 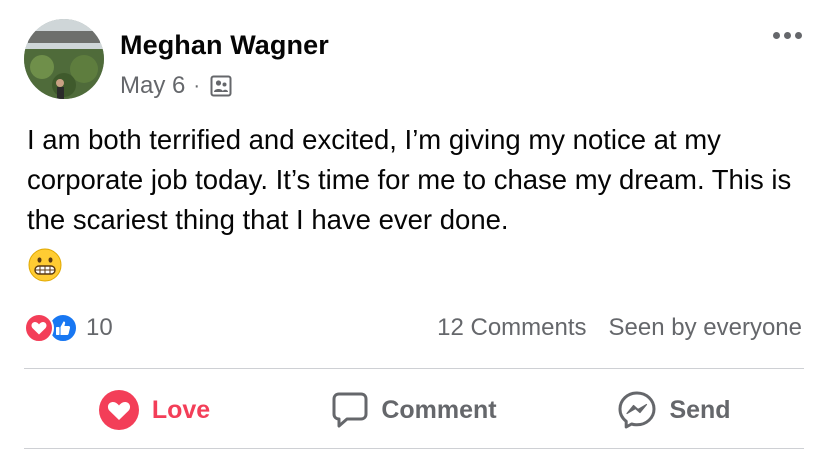 I want to click on more-options-icon, so click(x=787, y=35).